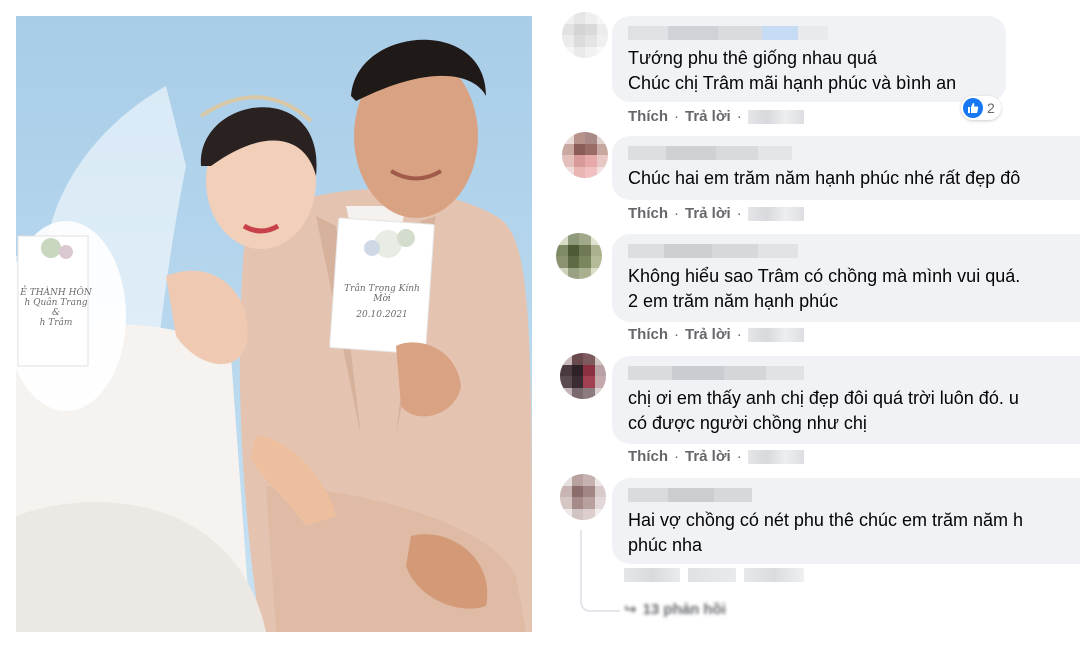  I want to click on like-thumb-icon, so click(973, 108).